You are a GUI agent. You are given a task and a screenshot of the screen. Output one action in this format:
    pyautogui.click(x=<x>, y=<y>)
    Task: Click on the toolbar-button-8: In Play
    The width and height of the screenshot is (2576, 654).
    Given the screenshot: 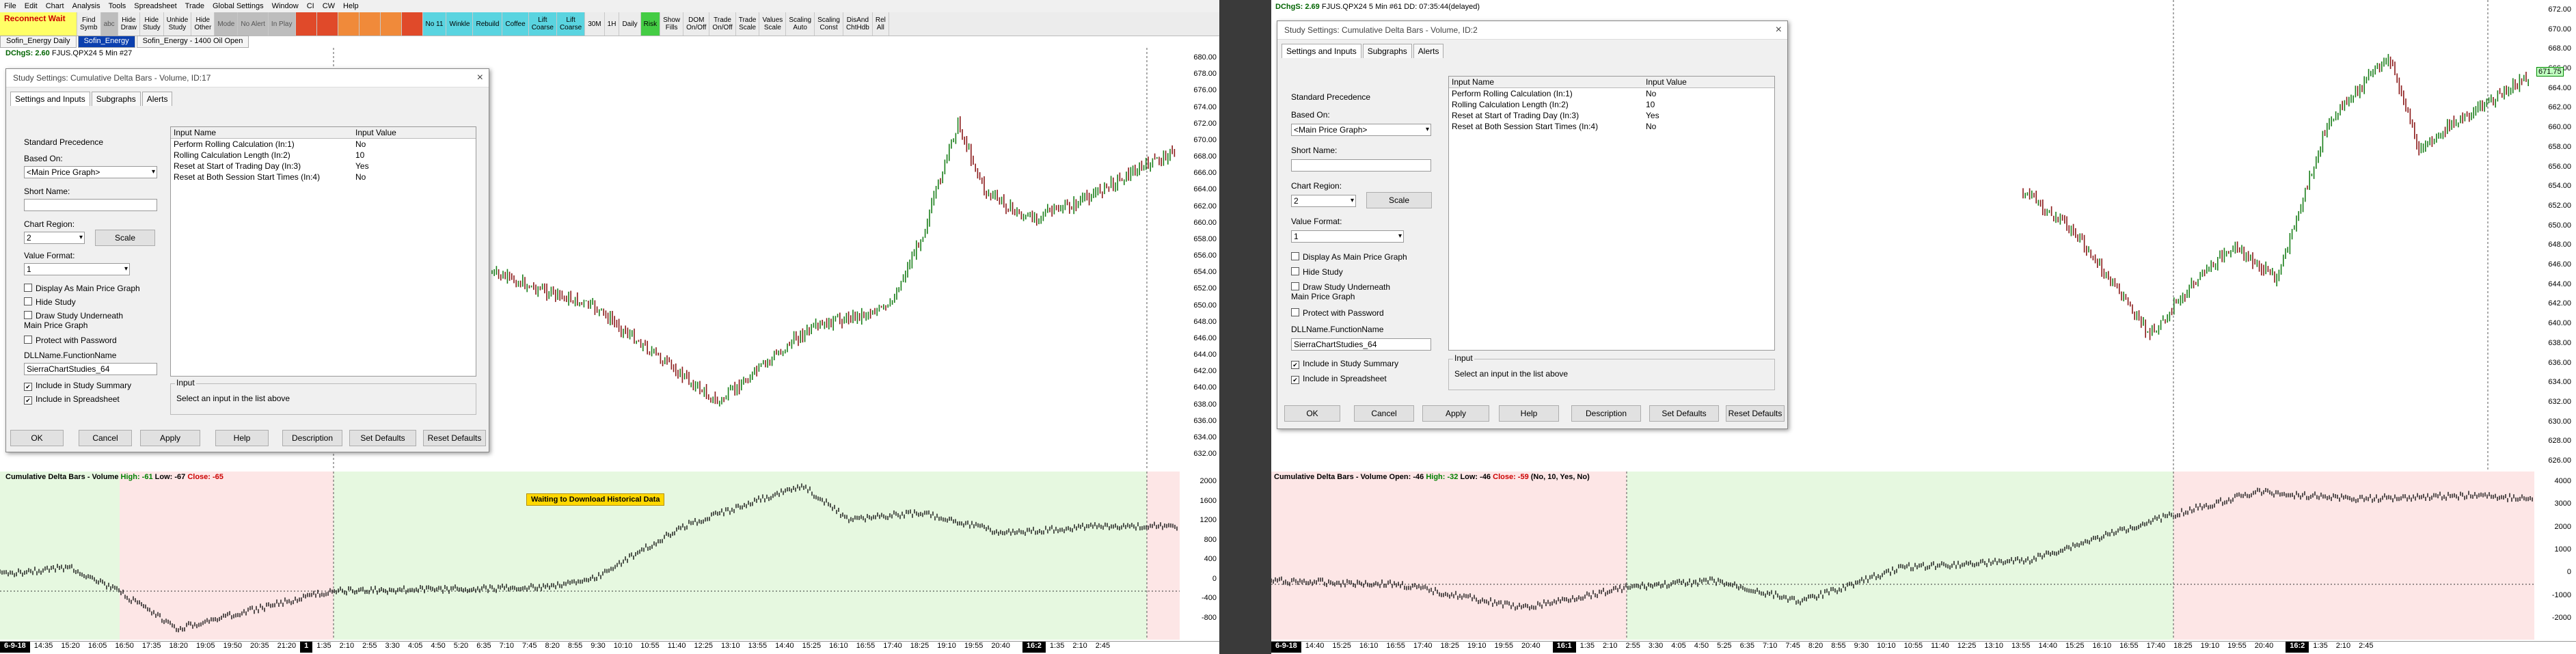 What is the action you would take?
    pyautogui.click(x=282, y=24)
    